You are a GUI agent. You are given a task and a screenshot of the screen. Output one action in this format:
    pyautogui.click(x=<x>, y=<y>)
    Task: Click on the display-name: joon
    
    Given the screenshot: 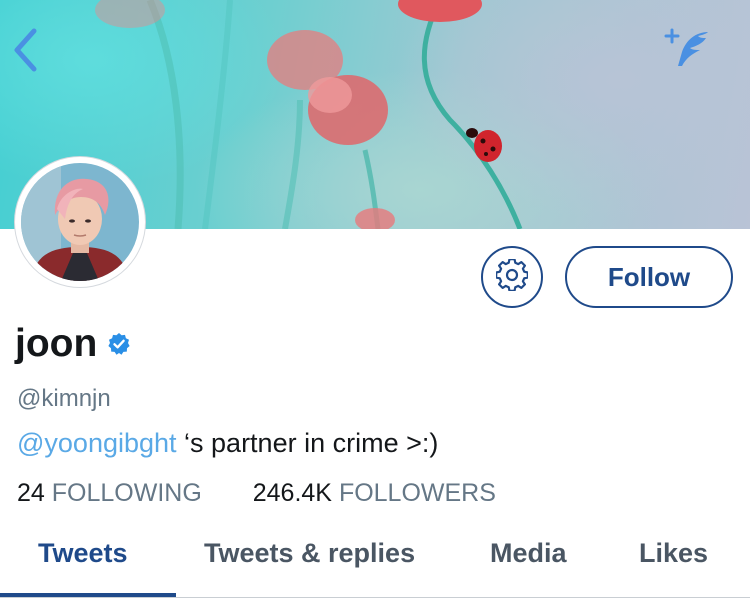 What is the action you would take?
    pyautogui.click(x=73, y=344)
    